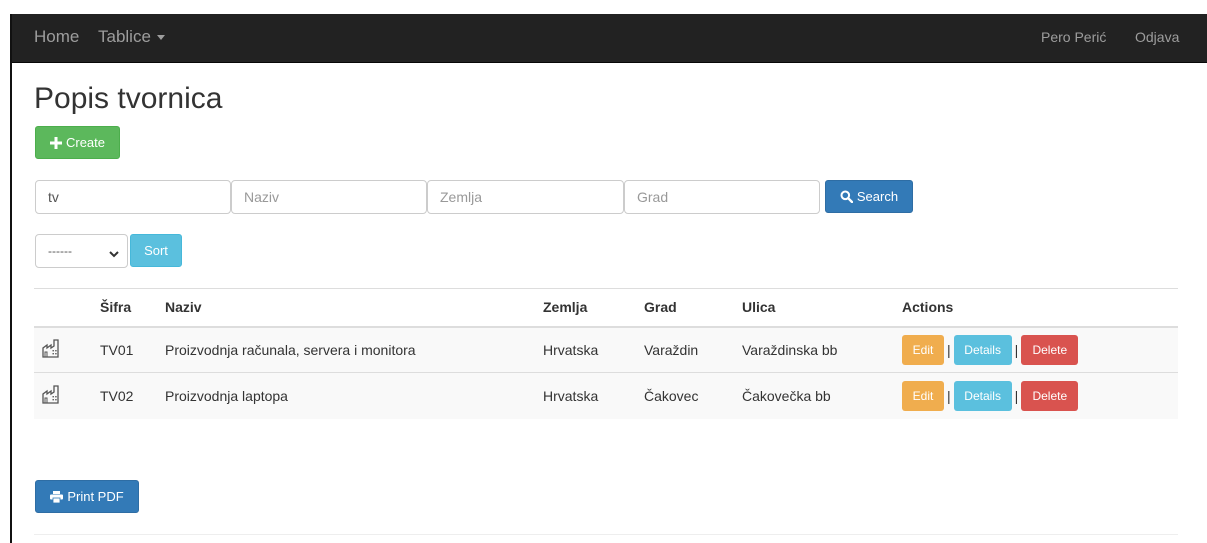 Image resolution: width=1207 pixels, height=543 pixels. What do you see at coordinates (585, 308) in the screenshot?
I see `header-zemlja: Zemlja` at bounding box center [585, 308].